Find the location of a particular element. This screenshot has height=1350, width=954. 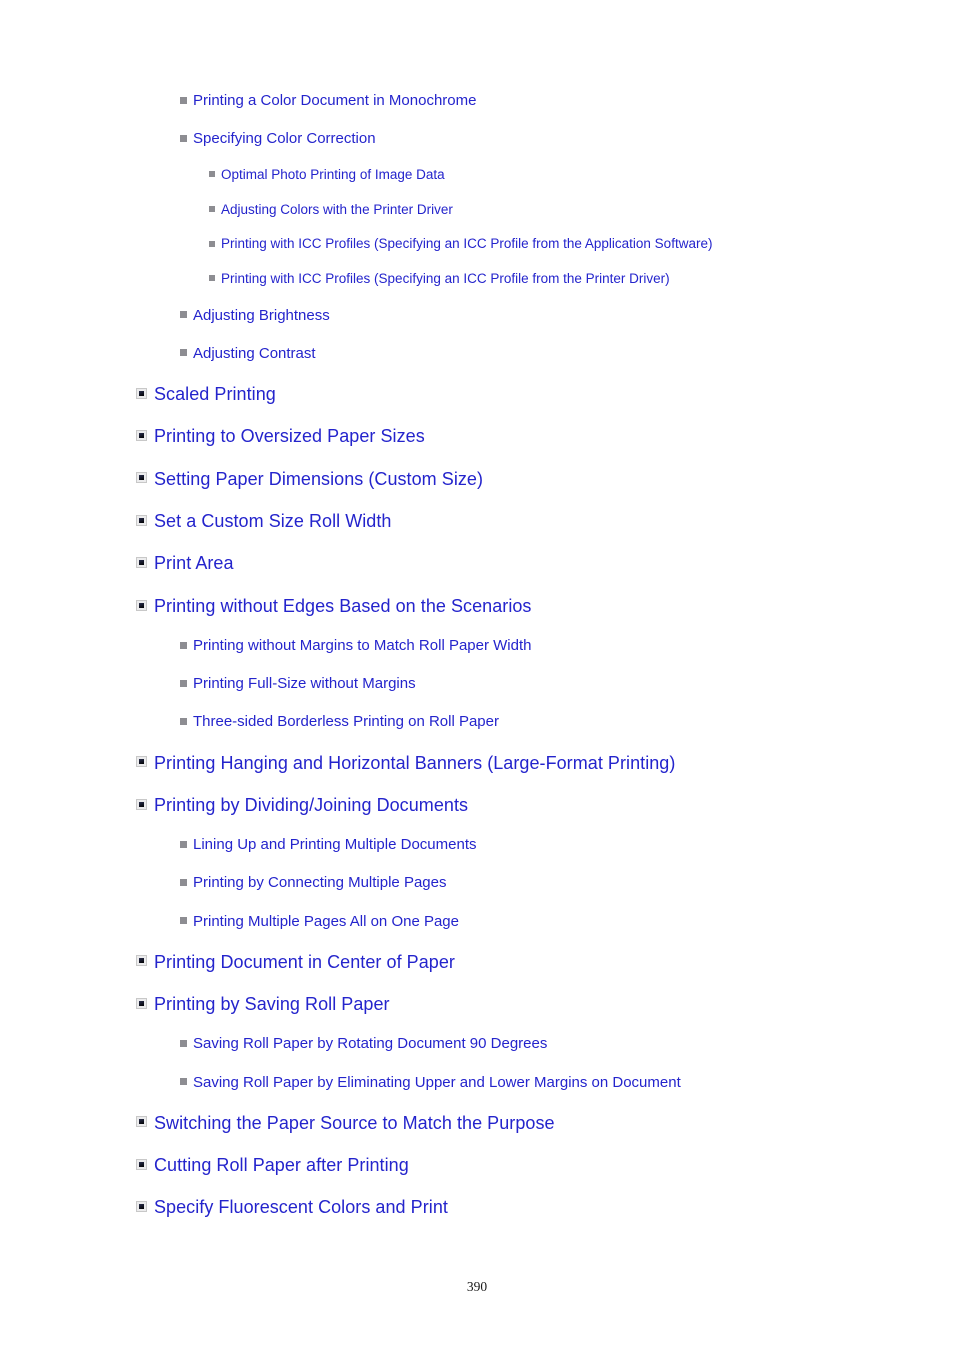

toc-item-label: Printing a Color Document in Monochrome is located at coordinates (334, 100).